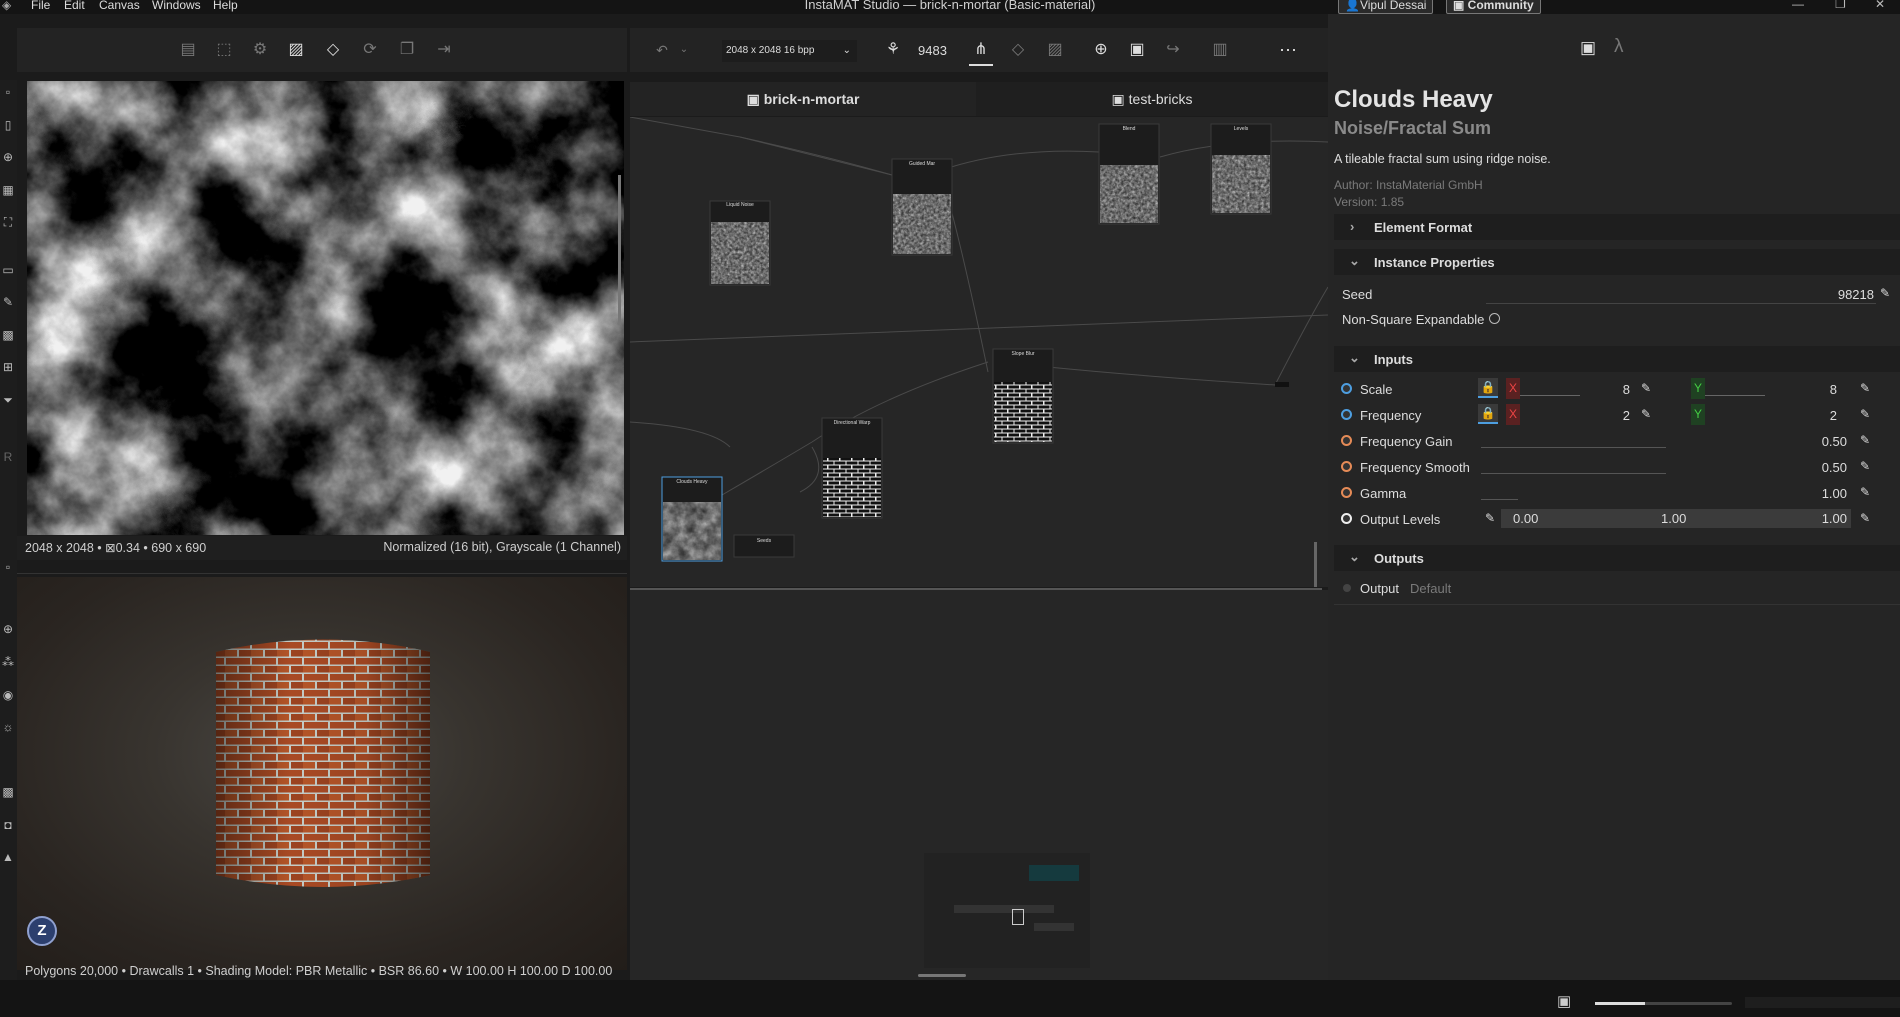 Image resolution: width=1900 pixels, height=1017 pixels. What do you see at coordinates (1023, 354) in the screenshot?
I see `node-label: Slope Blur` at bounding box center [1023, 354].